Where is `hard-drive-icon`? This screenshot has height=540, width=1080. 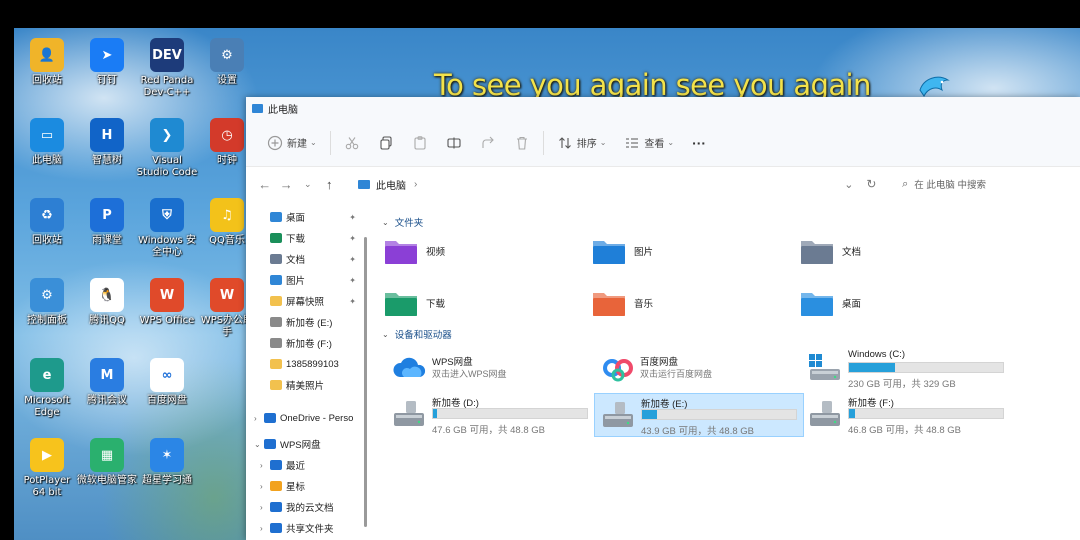
hard-drive-icon is located at coordinates (618, 415).